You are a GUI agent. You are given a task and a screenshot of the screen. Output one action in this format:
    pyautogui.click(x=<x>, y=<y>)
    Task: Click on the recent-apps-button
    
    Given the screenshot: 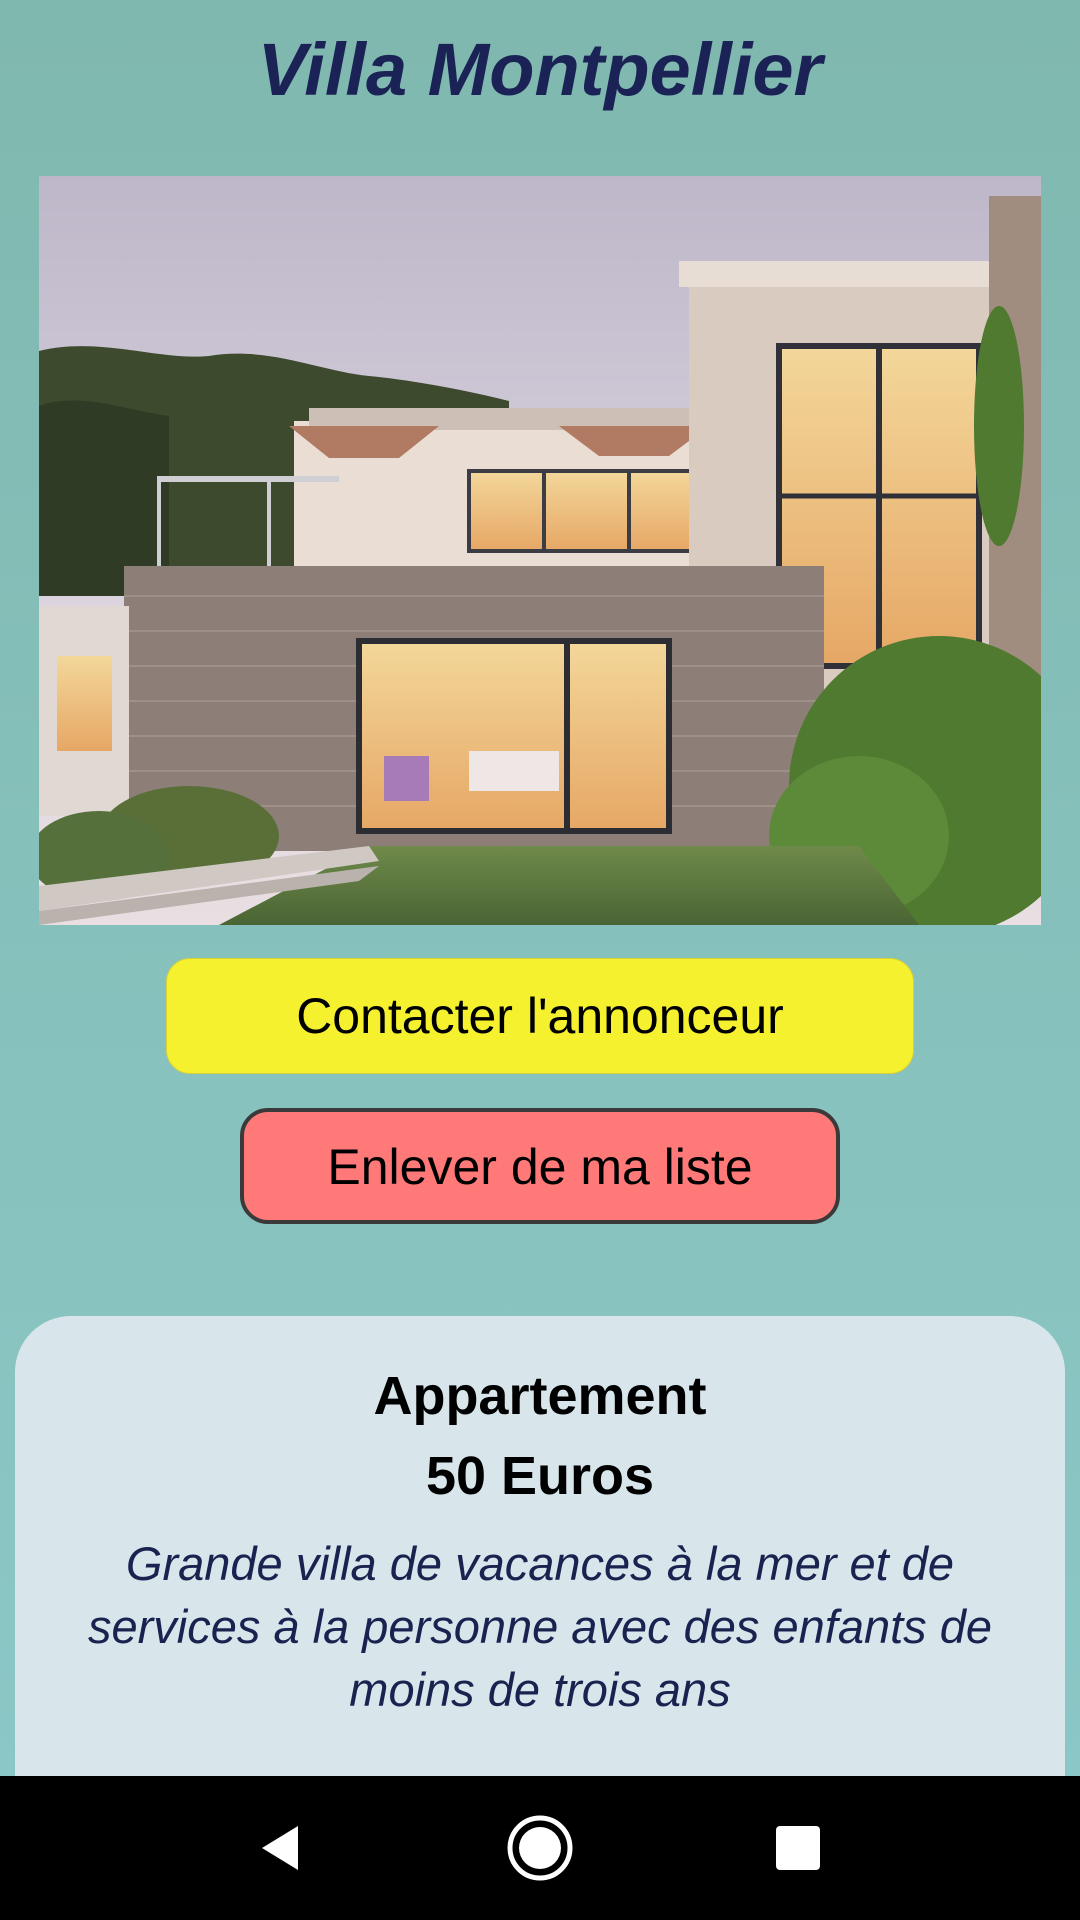 What is the action you would take?
    pyautogui.click(x=798, y=1848)
    